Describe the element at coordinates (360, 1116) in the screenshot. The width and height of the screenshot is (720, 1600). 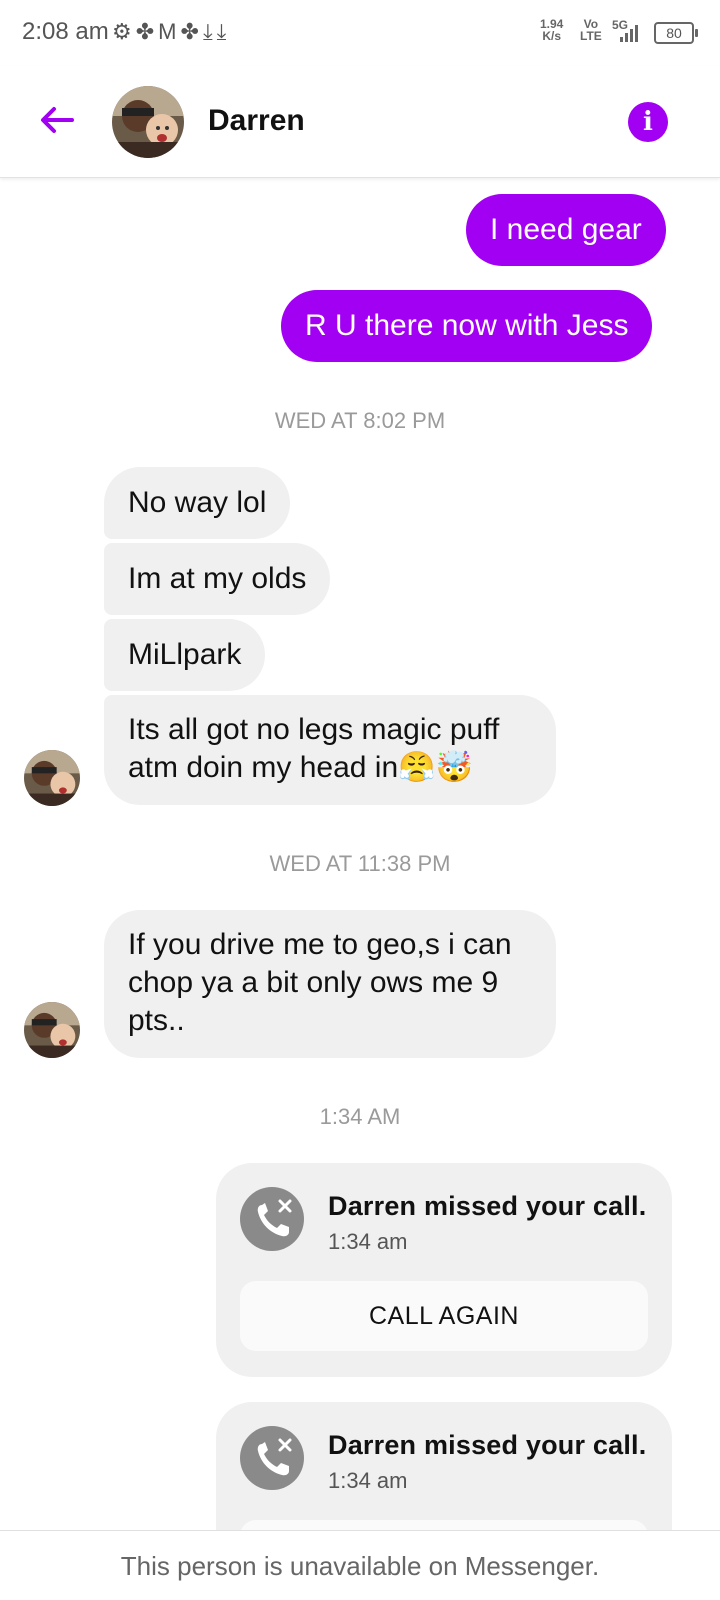
I see `timestamp-divider: 1:34 AM` at that location.